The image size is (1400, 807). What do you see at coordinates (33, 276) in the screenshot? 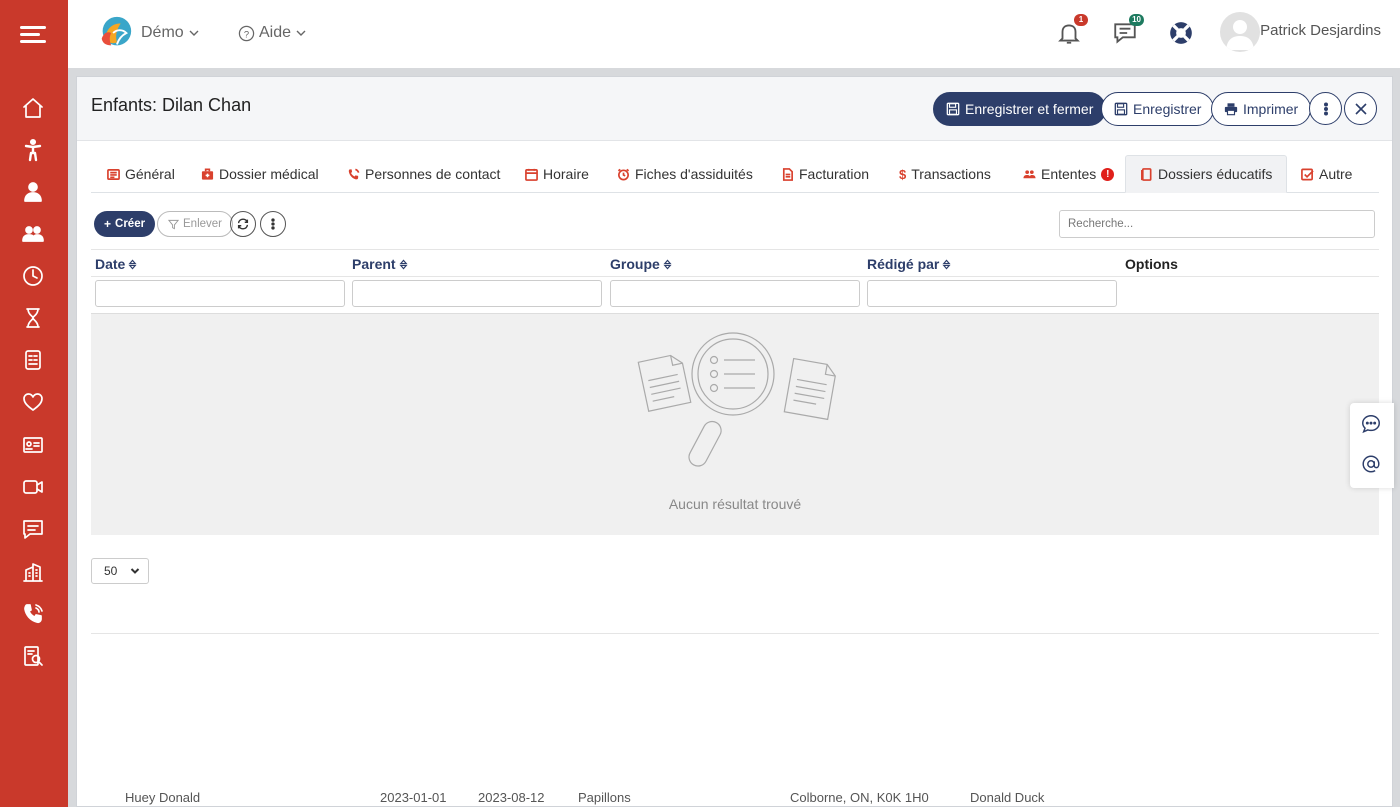
I see `clock-icon` at bounding box center [33, 276].